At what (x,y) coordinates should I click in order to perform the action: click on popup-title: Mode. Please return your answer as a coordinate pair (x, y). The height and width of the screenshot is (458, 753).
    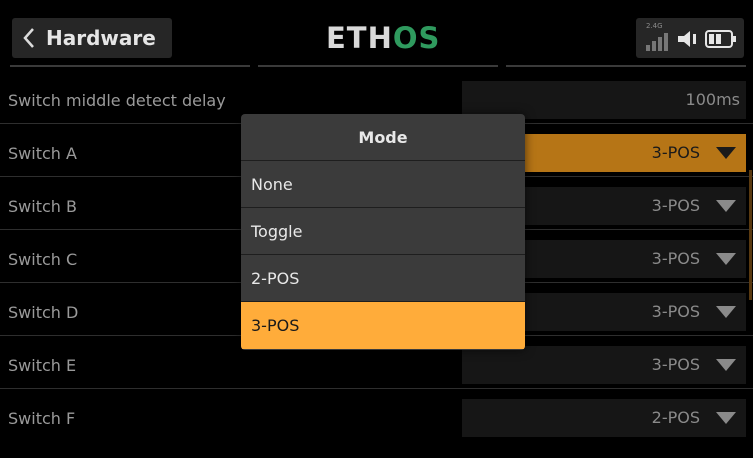
    Looking at the image, I should click on (383, 137).